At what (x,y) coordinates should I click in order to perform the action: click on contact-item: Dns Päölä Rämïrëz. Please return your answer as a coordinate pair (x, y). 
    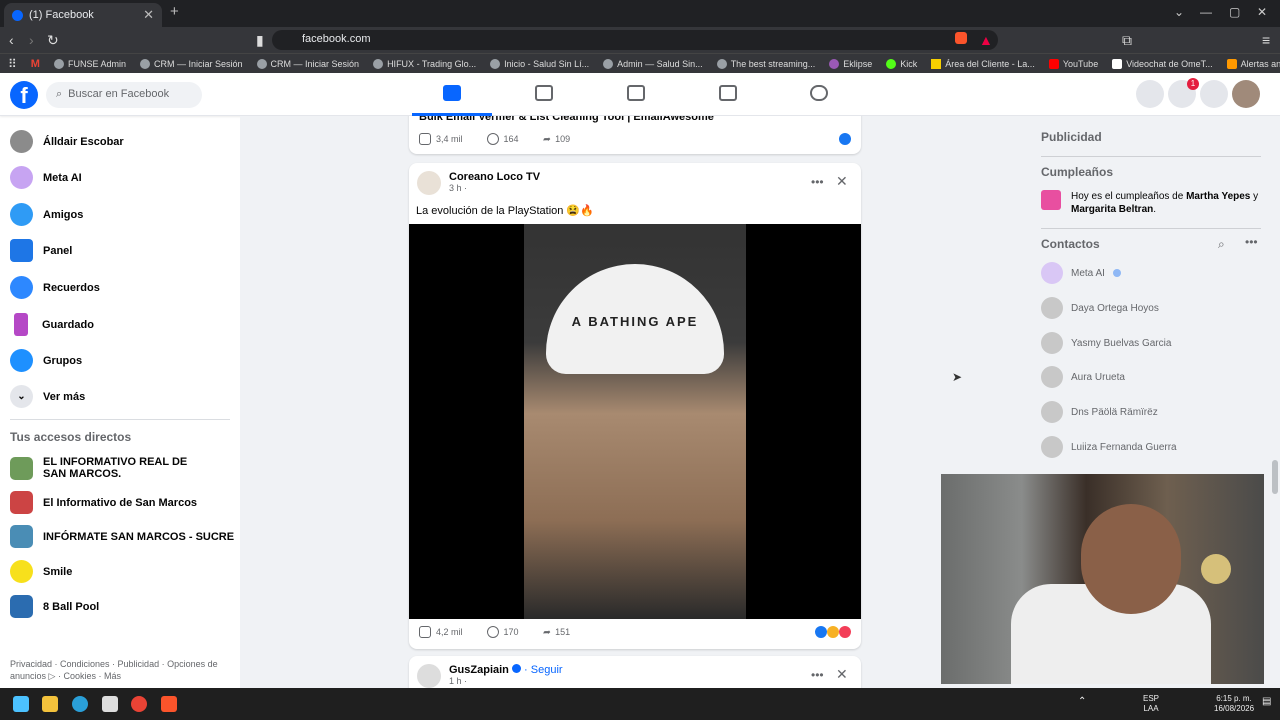
    Looking at the image, I should click on (1099, 412).